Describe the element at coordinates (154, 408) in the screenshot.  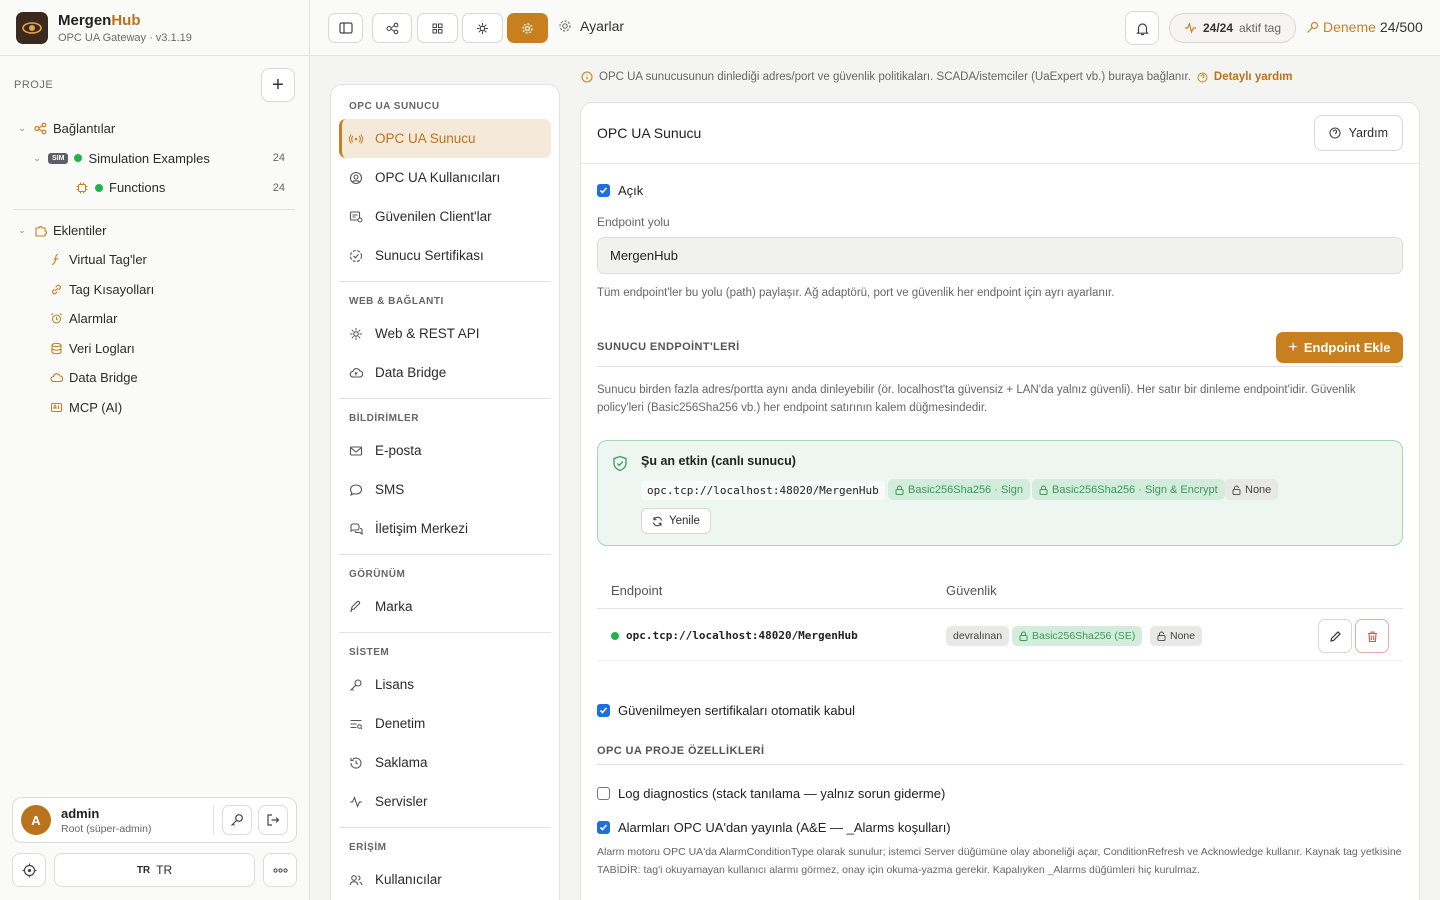
I see `sidebar-item-plugin: MCP (AI)` at that location.